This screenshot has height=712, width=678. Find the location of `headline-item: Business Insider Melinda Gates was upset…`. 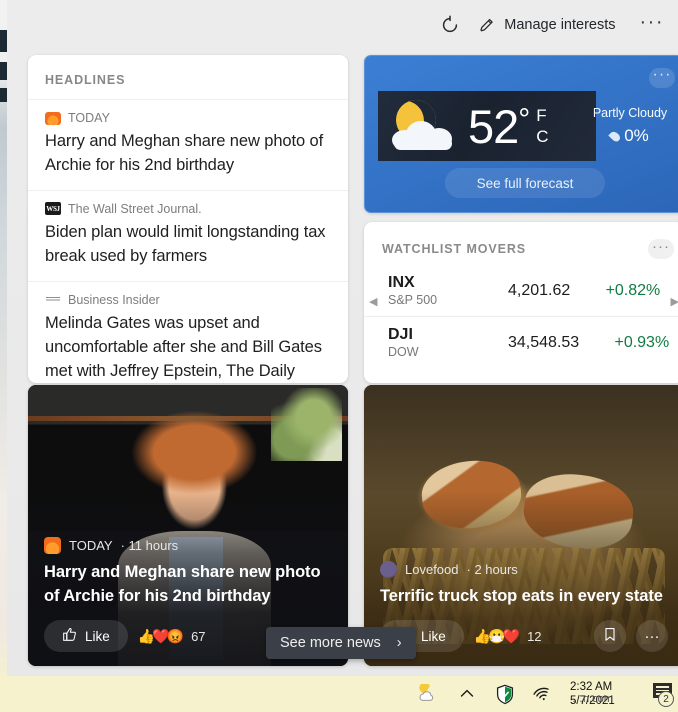

headline-item: Business Insider Melinda Gates was upset… is located at coordinates (188, 331).